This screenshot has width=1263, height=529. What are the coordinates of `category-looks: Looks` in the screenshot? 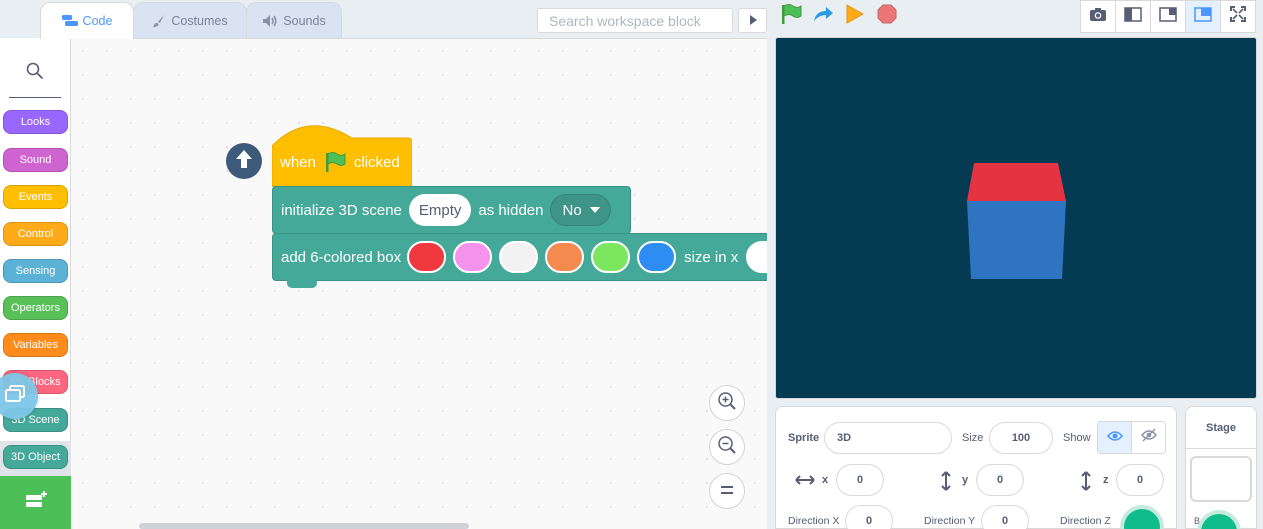 It's located at (35, 122).